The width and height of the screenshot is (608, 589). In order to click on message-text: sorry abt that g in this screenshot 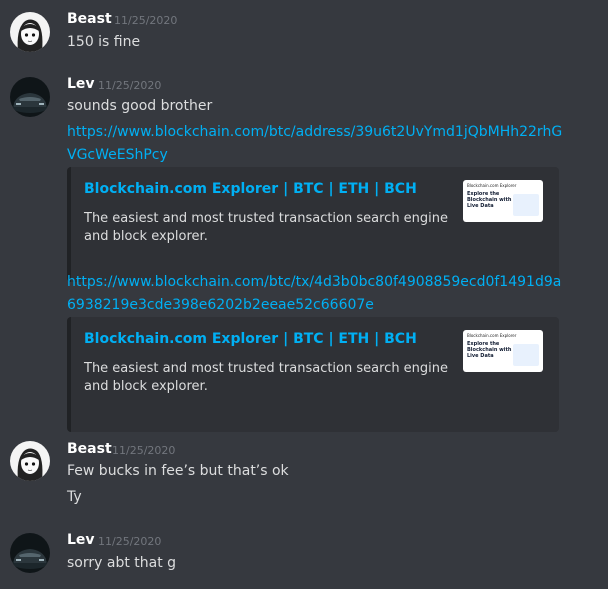, I will do `click(122, 563)`.